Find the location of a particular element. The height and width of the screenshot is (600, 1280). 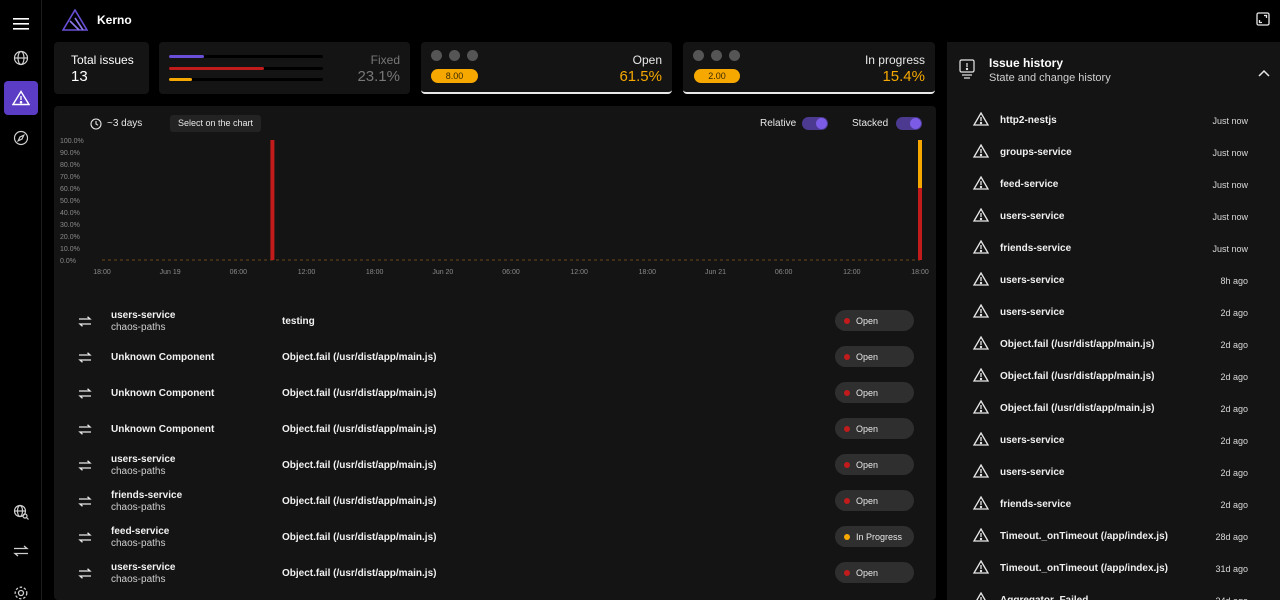

time-range-label: ~3 days is located at coordinates (124, 123).